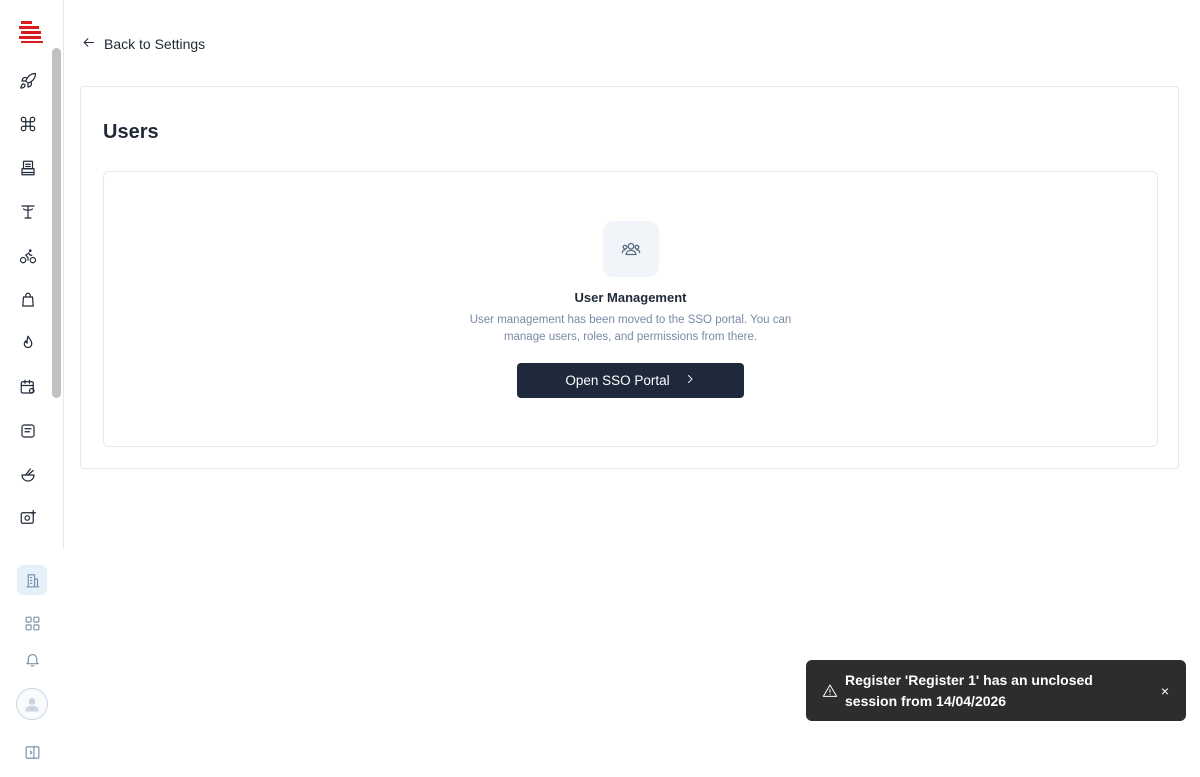 The height and width of the screenshot is (777, 1200). Describe the element at coordinates (32, 580) in the screenshot. I see `building-icon` at that location.